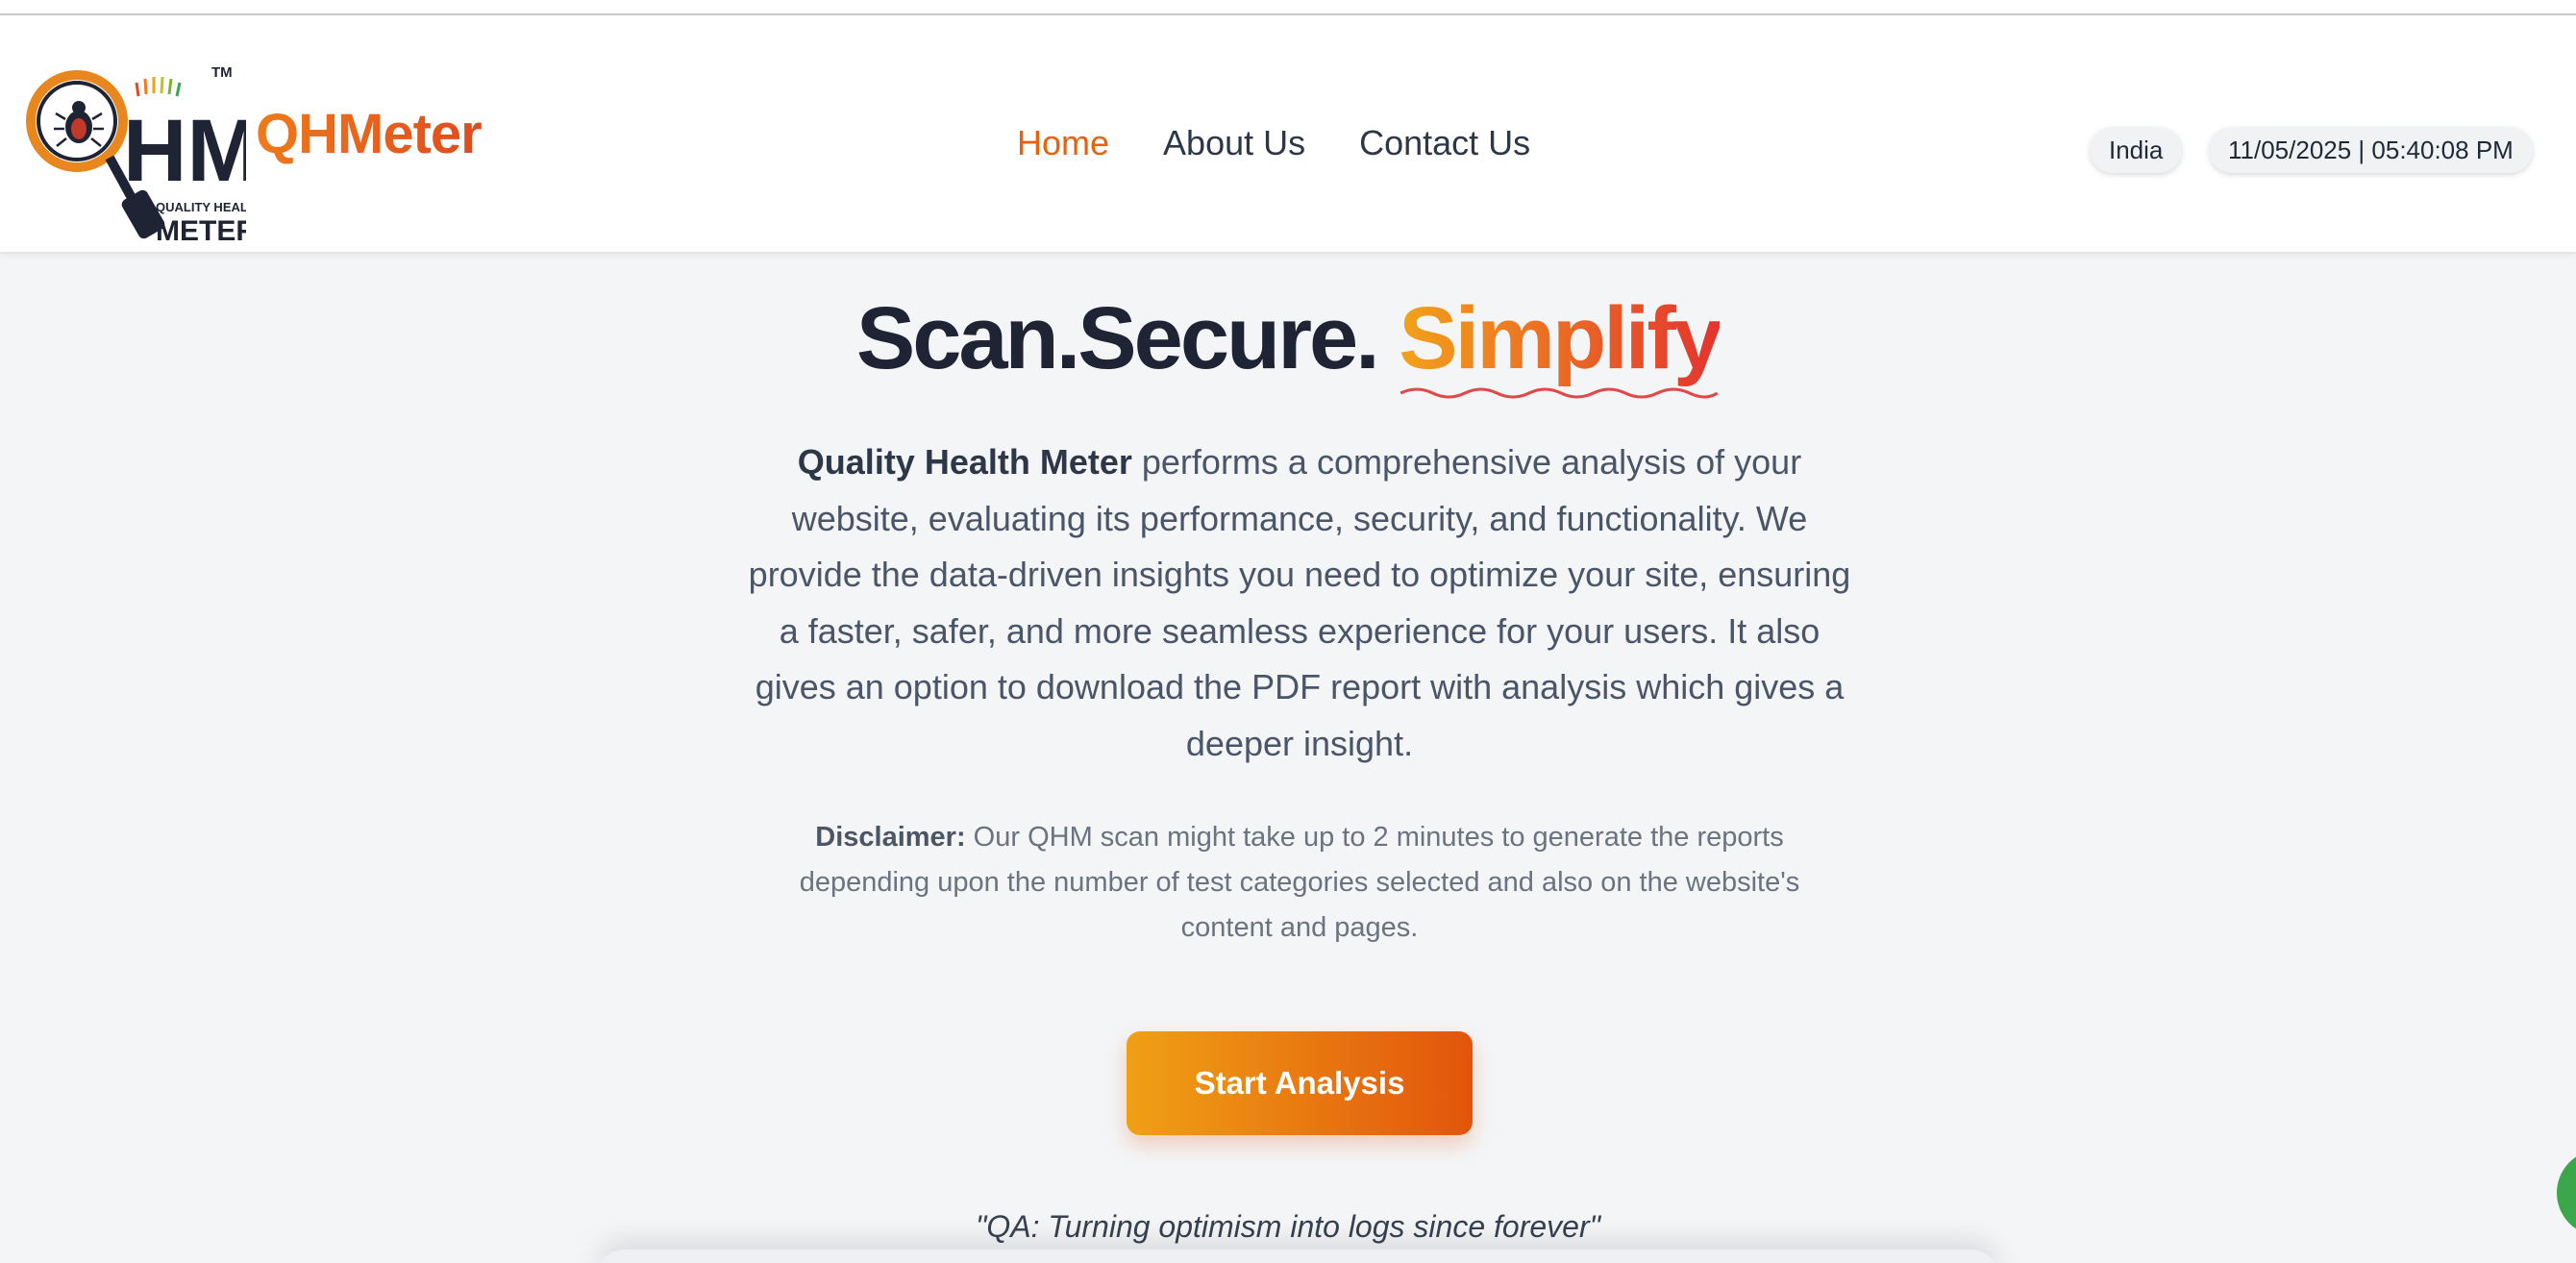 Image resolution: width=2576 pixels, height=1263 pixels. I want to click on hero-title-accent: Simplify, so click(1560, 343).